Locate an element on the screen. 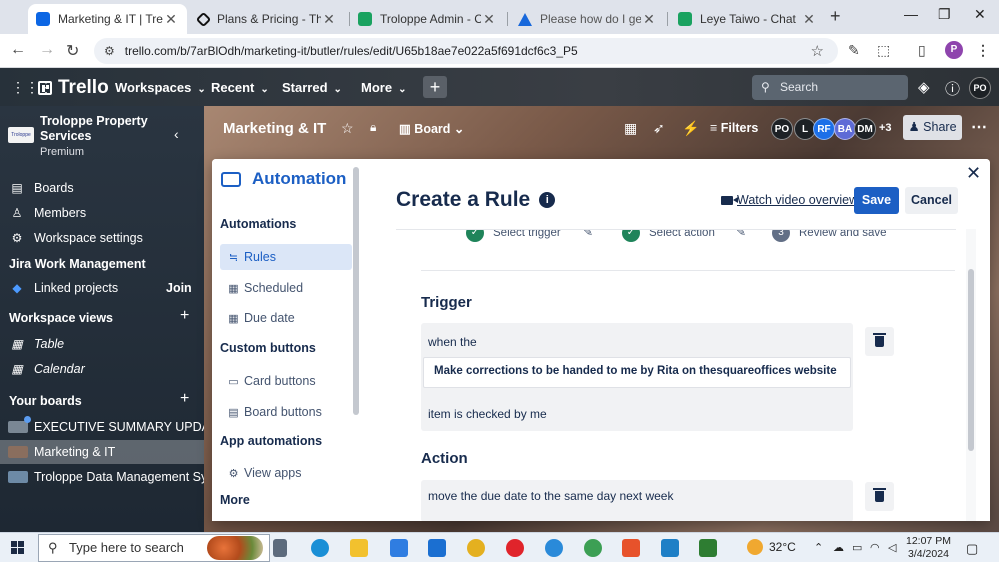 Image resolution: width=999 pixels, height=562 pixels. menu-starred: Starred ⌄ is located at coordinates (312, 87).